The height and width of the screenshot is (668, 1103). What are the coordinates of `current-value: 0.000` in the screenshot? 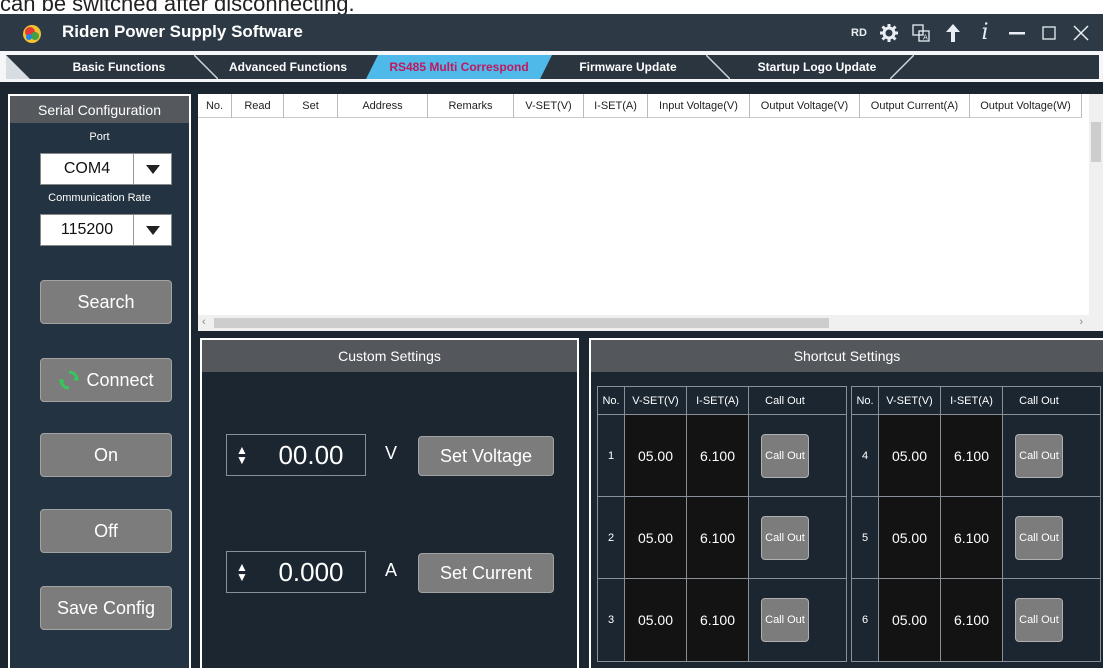 It's located at (311, 572).